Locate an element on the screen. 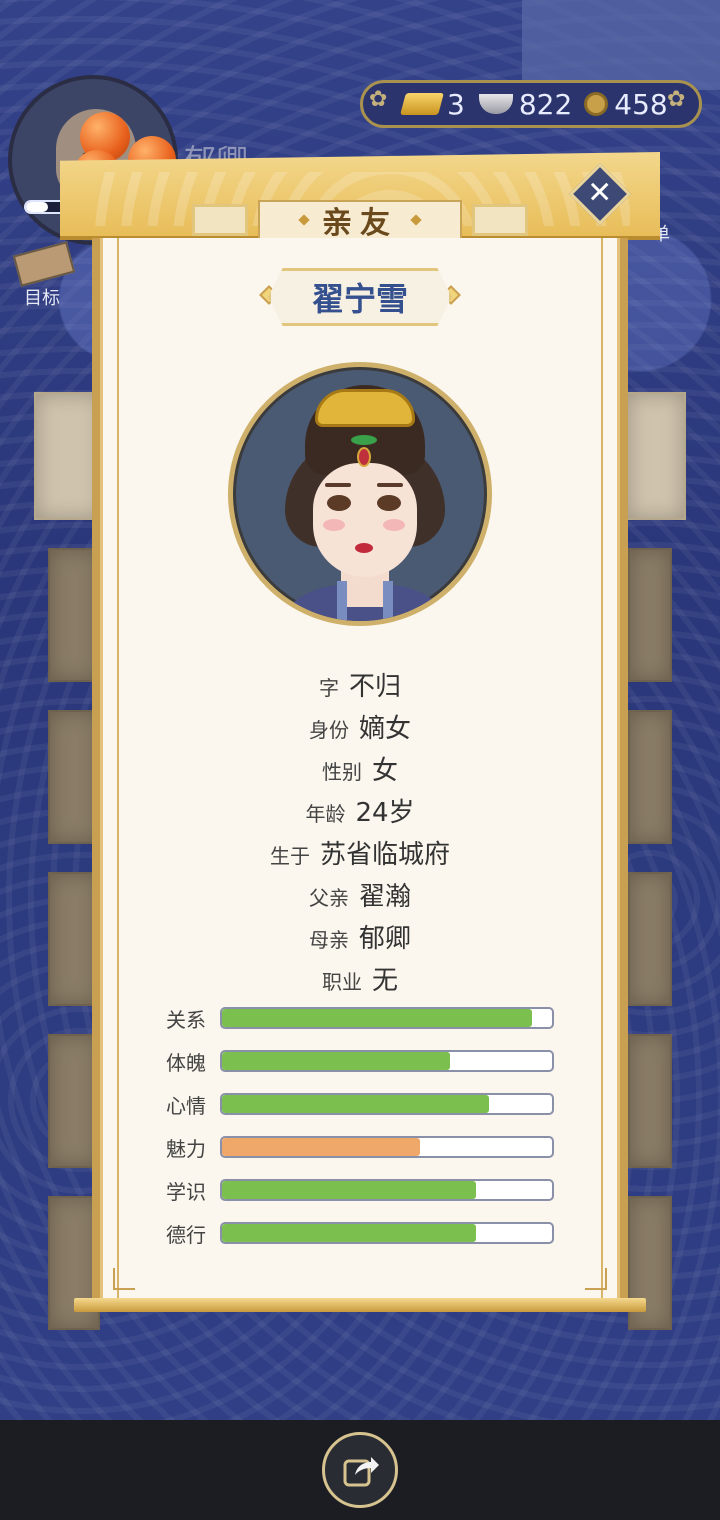  info-occupation: 职业无 is located at coordinates (359, 981).